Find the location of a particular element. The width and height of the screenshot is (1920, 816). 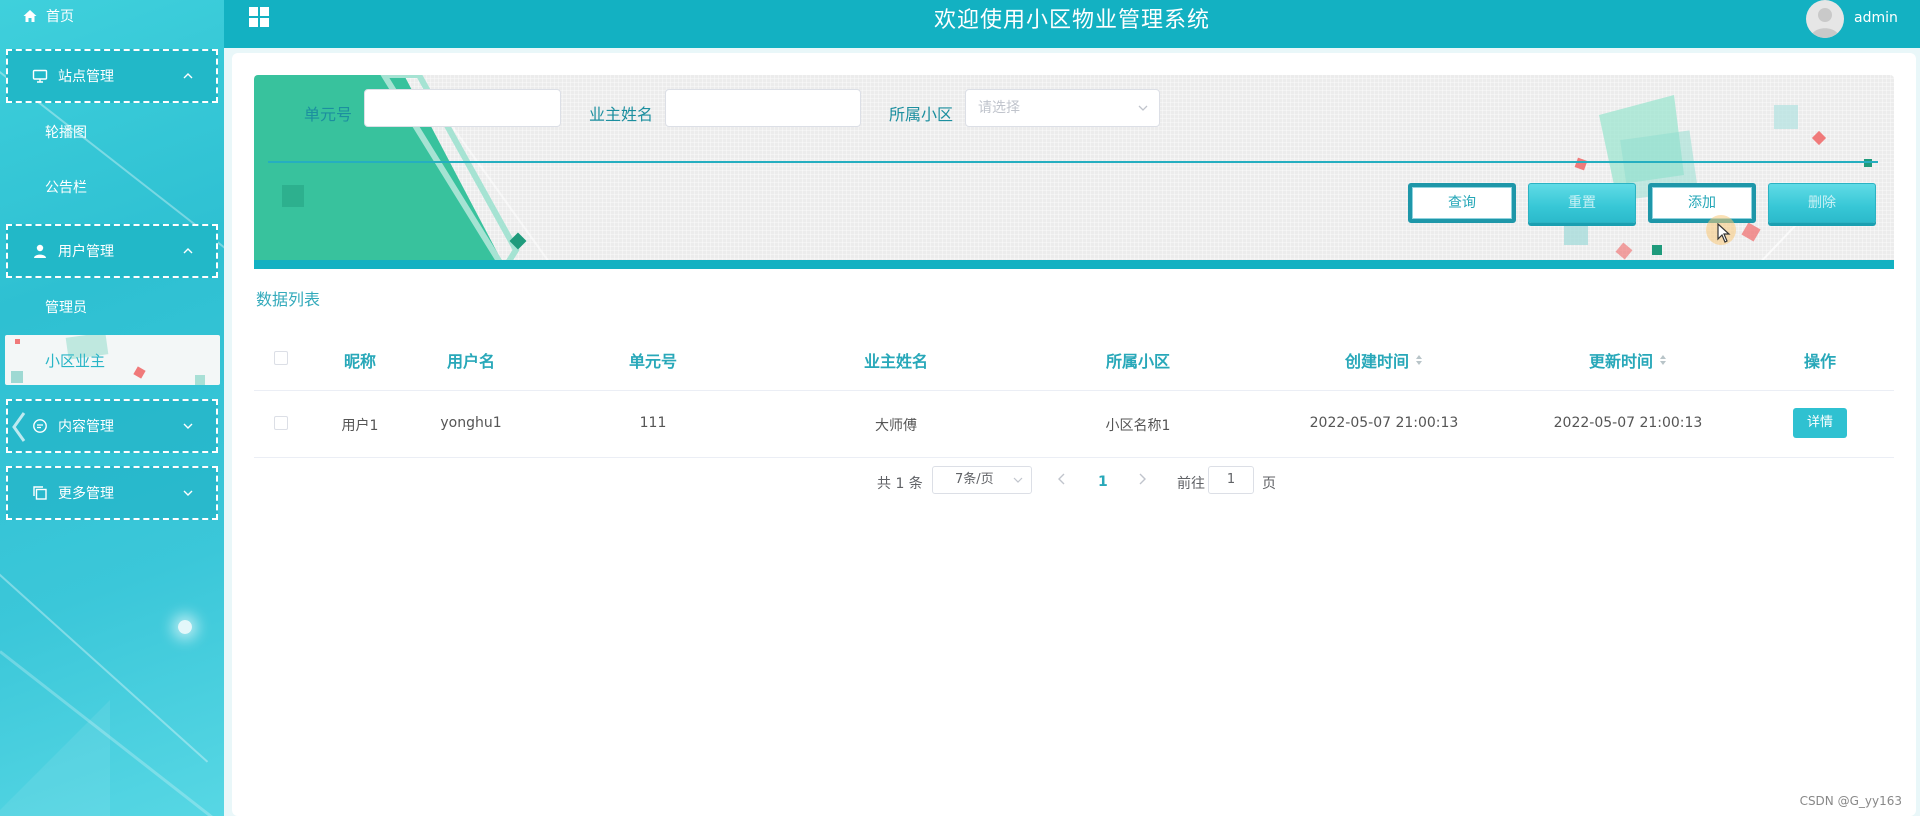

column-label: 用户名 is located at coordinates (471, 361).